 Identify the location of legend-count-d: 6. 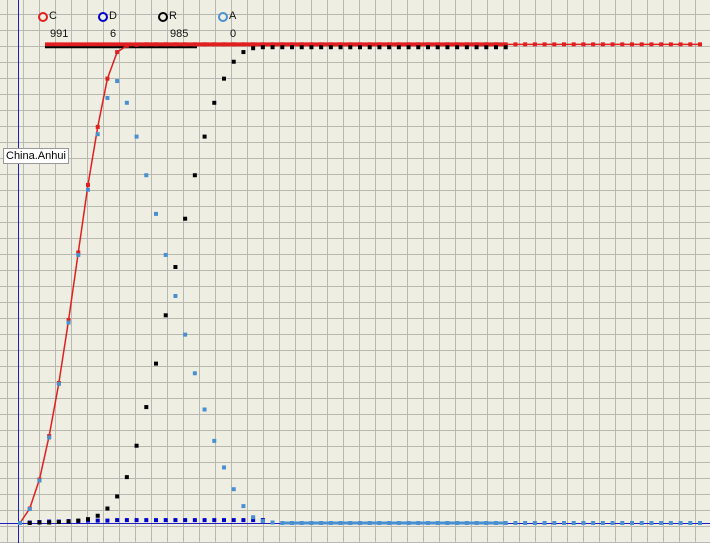
(113, 34).